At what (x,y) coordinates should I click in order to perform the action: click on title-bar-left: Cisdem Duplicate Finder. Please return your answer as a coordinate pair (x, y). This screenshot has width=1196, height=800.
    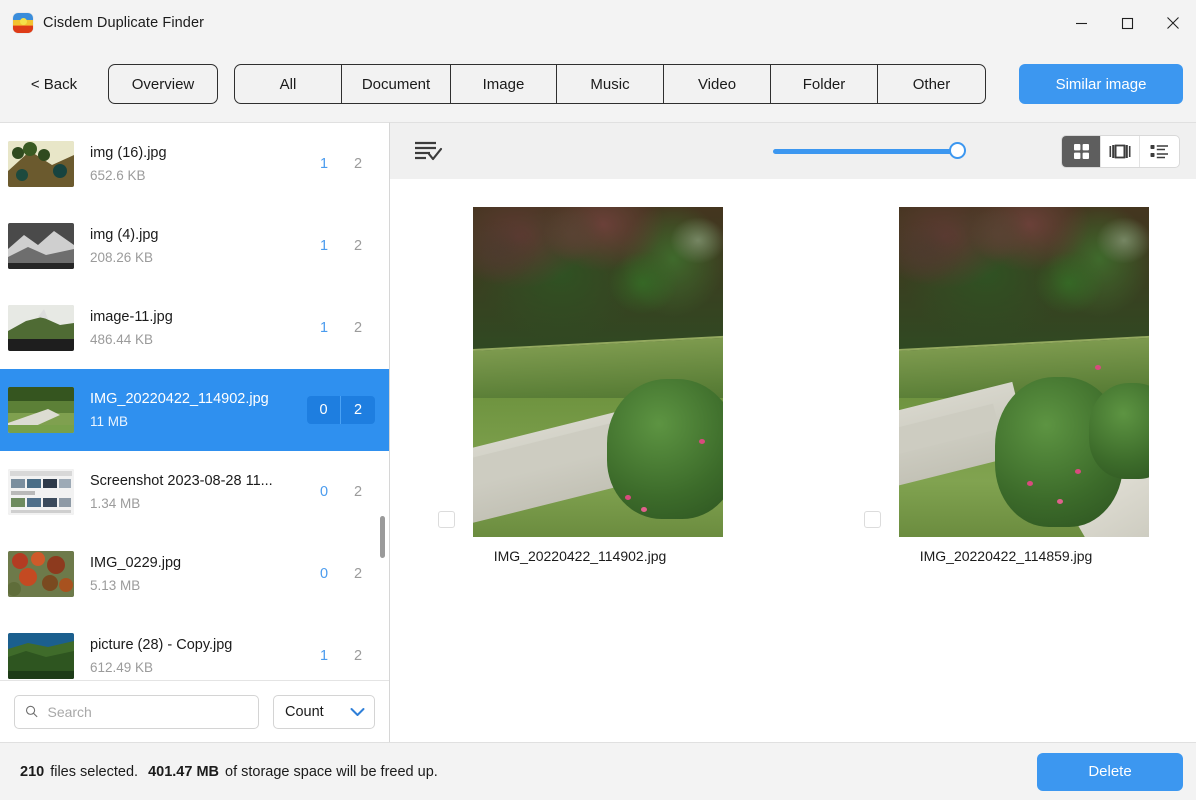
    Looking at the image, I should click on (102, 23).